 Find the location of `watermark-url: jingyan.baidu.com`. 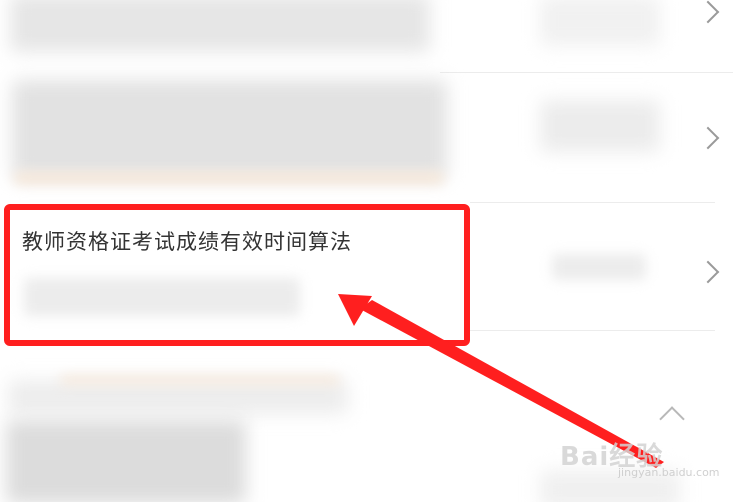

watermark-url: jingyan.baidu.com is located at coordinates (669, 472).